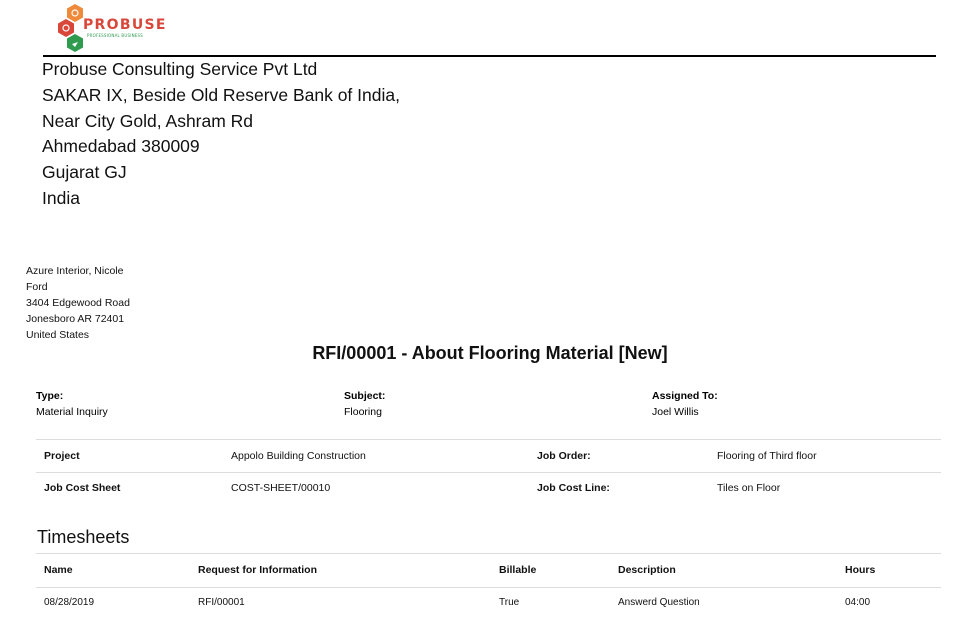 Image resolution: width=980 pixels, height=626 pixels. Describe the element at coordinates (363, 412) in the screenshot. I see `subject-value: Flooring` at that location.